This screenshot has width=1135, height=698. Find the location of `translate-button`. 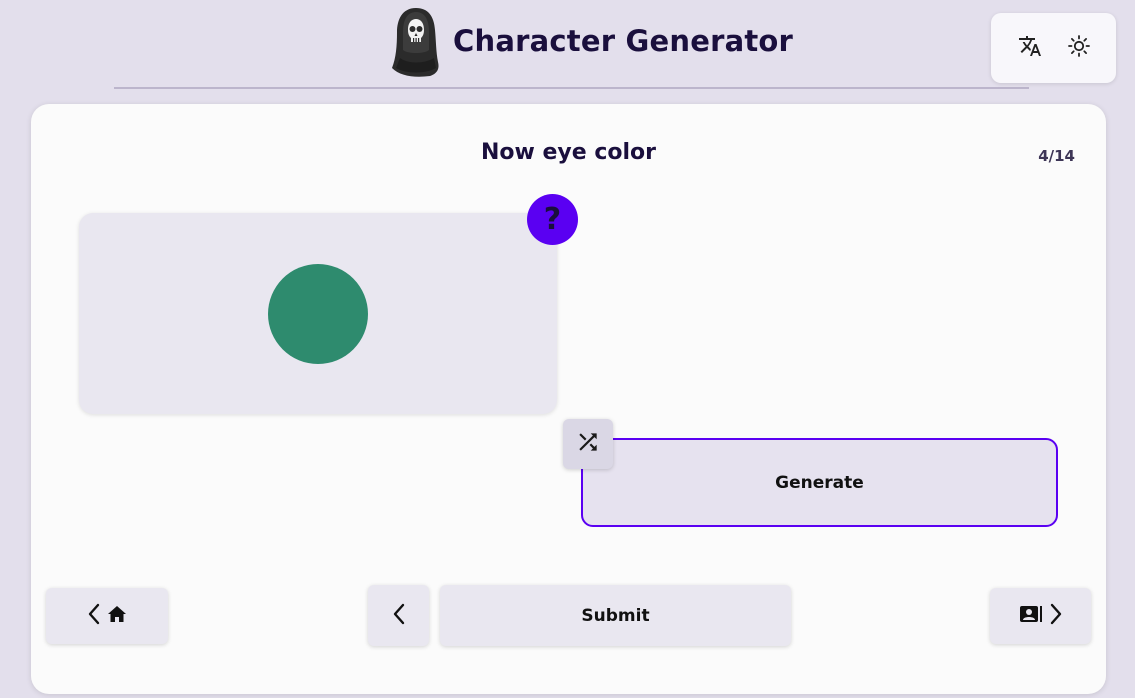

translate-button is located at coordinates (1030, 48).